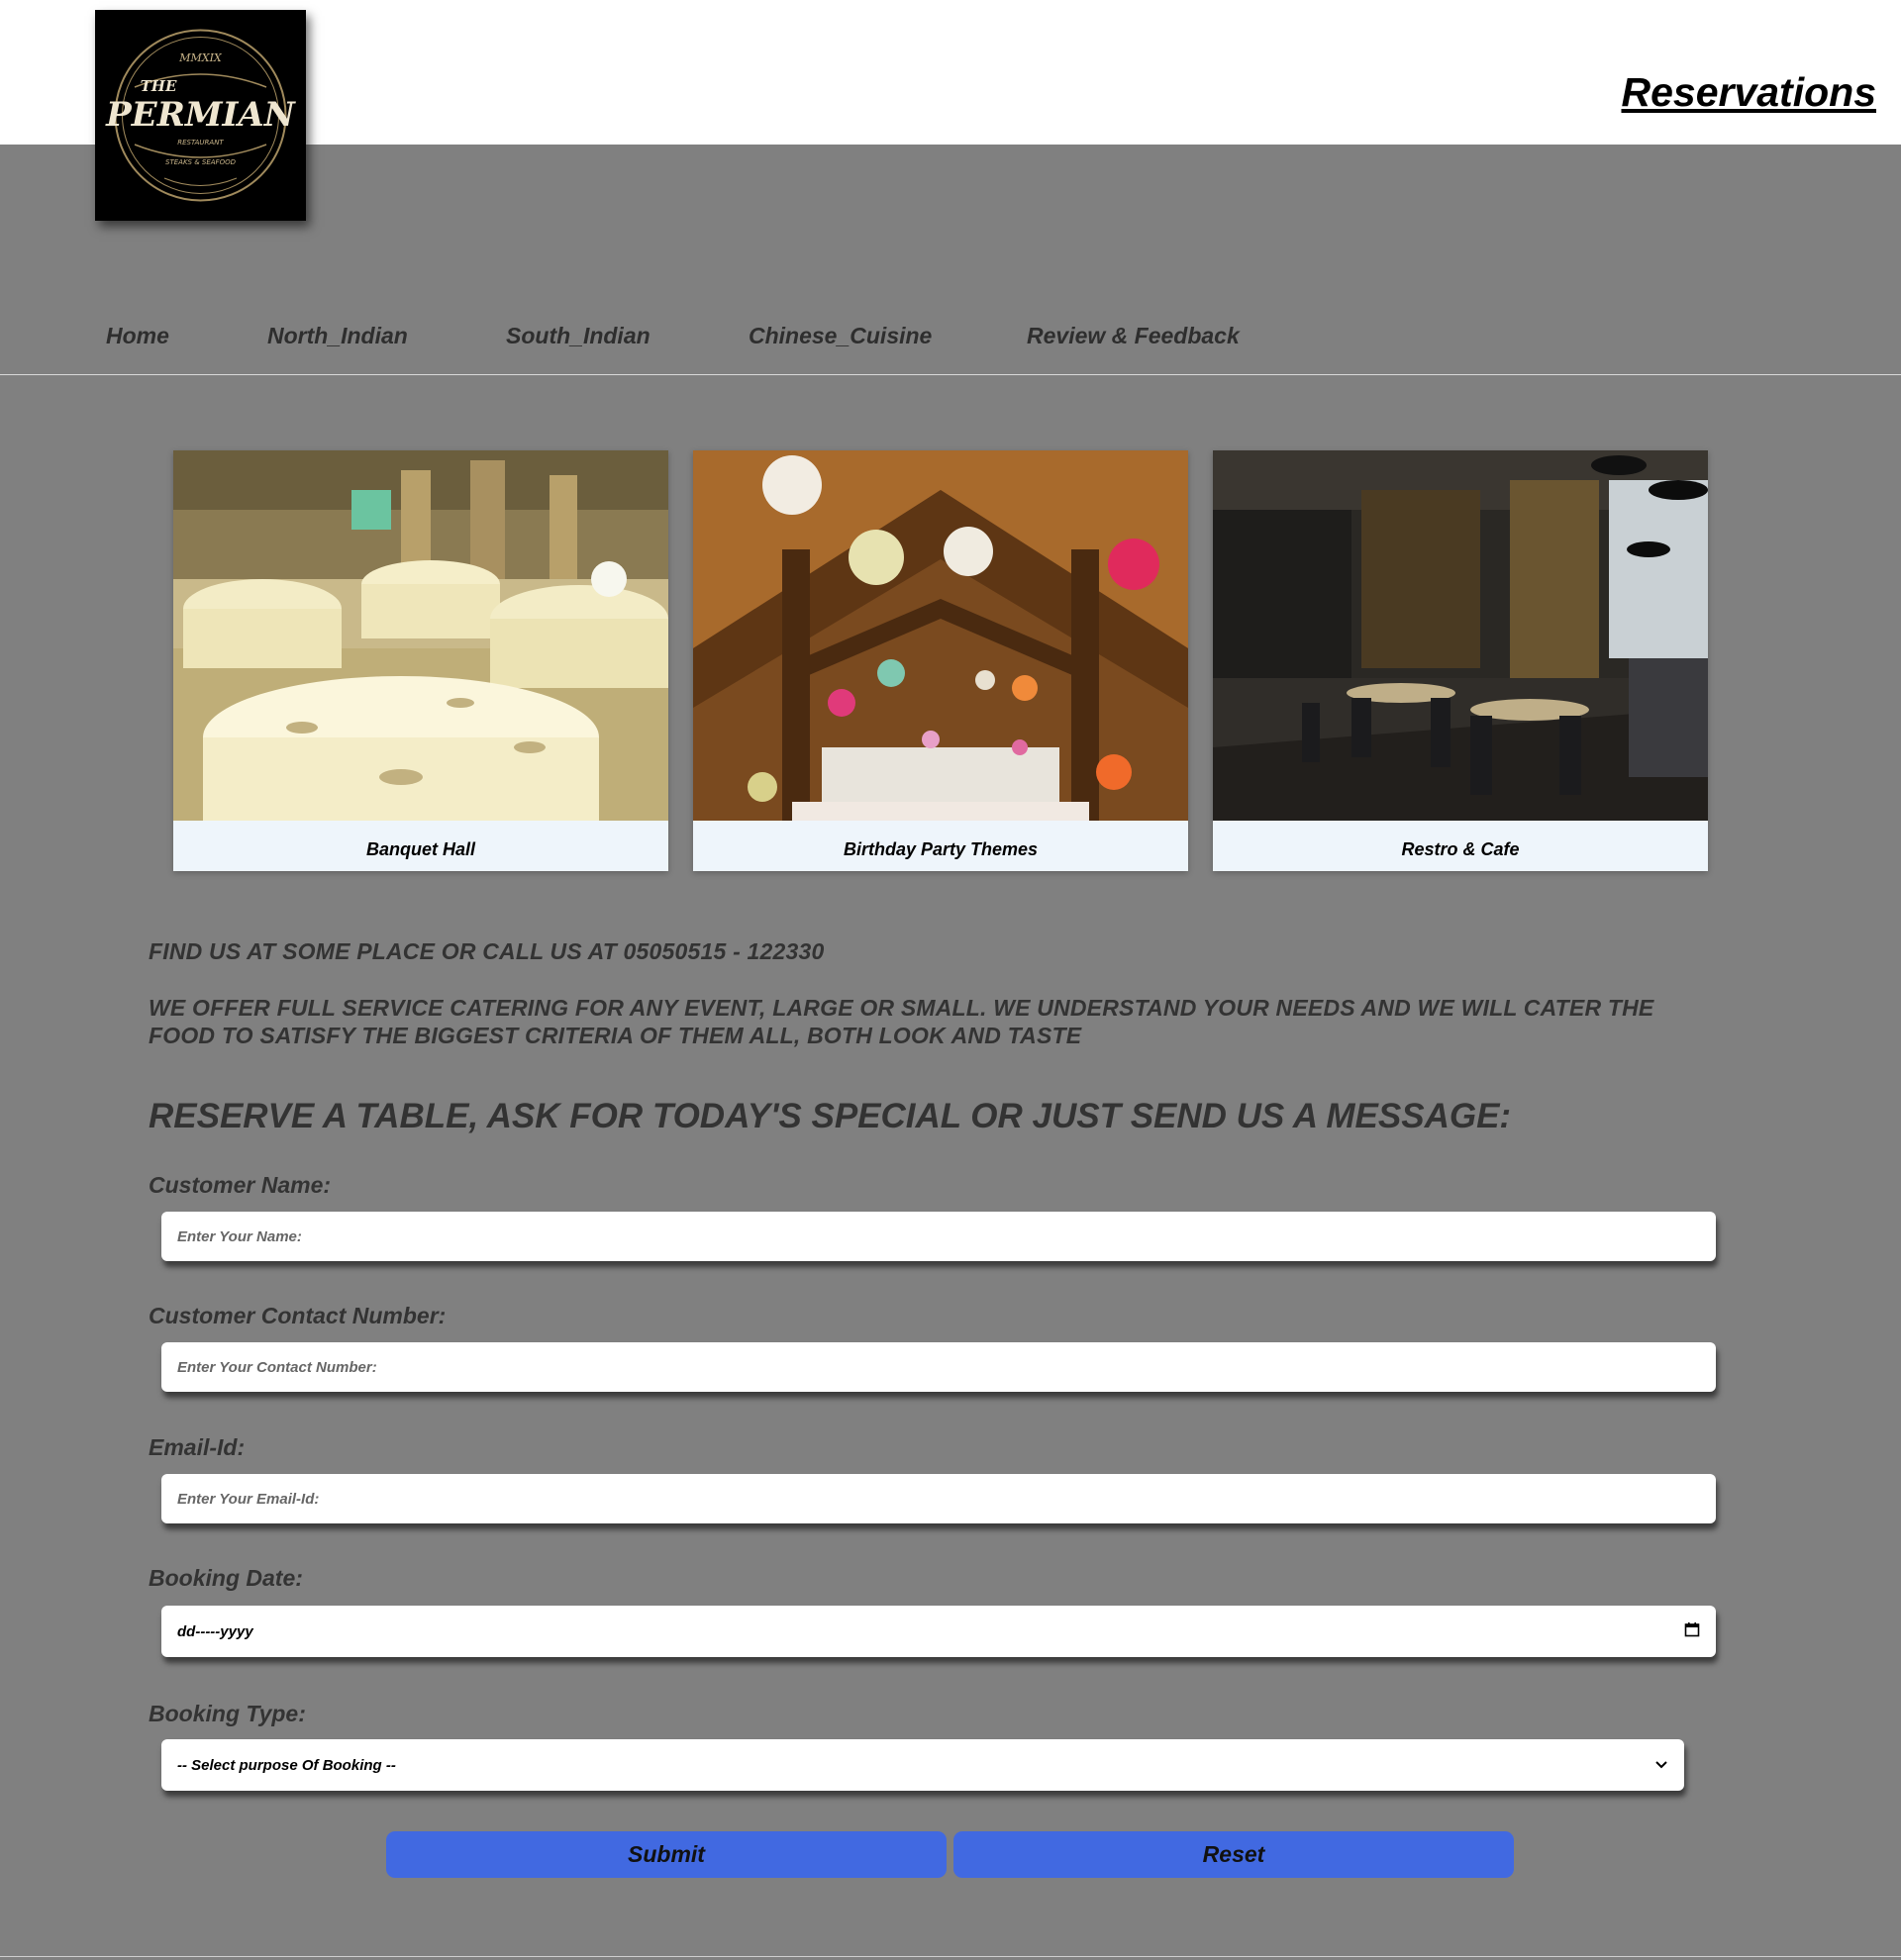 This screenshot has height=1960, width=1901. What do you see at coordinates (1133, 336) in the screenshot?
I see `nav-review-feedback: Review & Feedback` at bounding box center [1133, 336].